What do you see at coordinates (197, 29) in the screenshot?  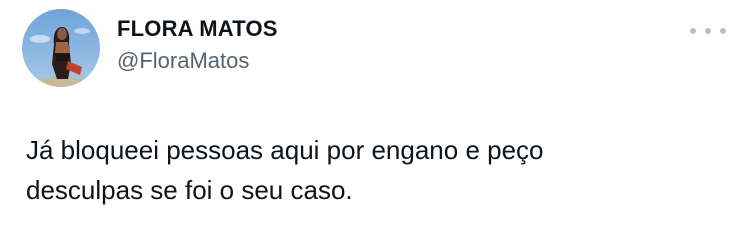 I see `display-name: FLORA MATOS` at bounding box center [197, 29].